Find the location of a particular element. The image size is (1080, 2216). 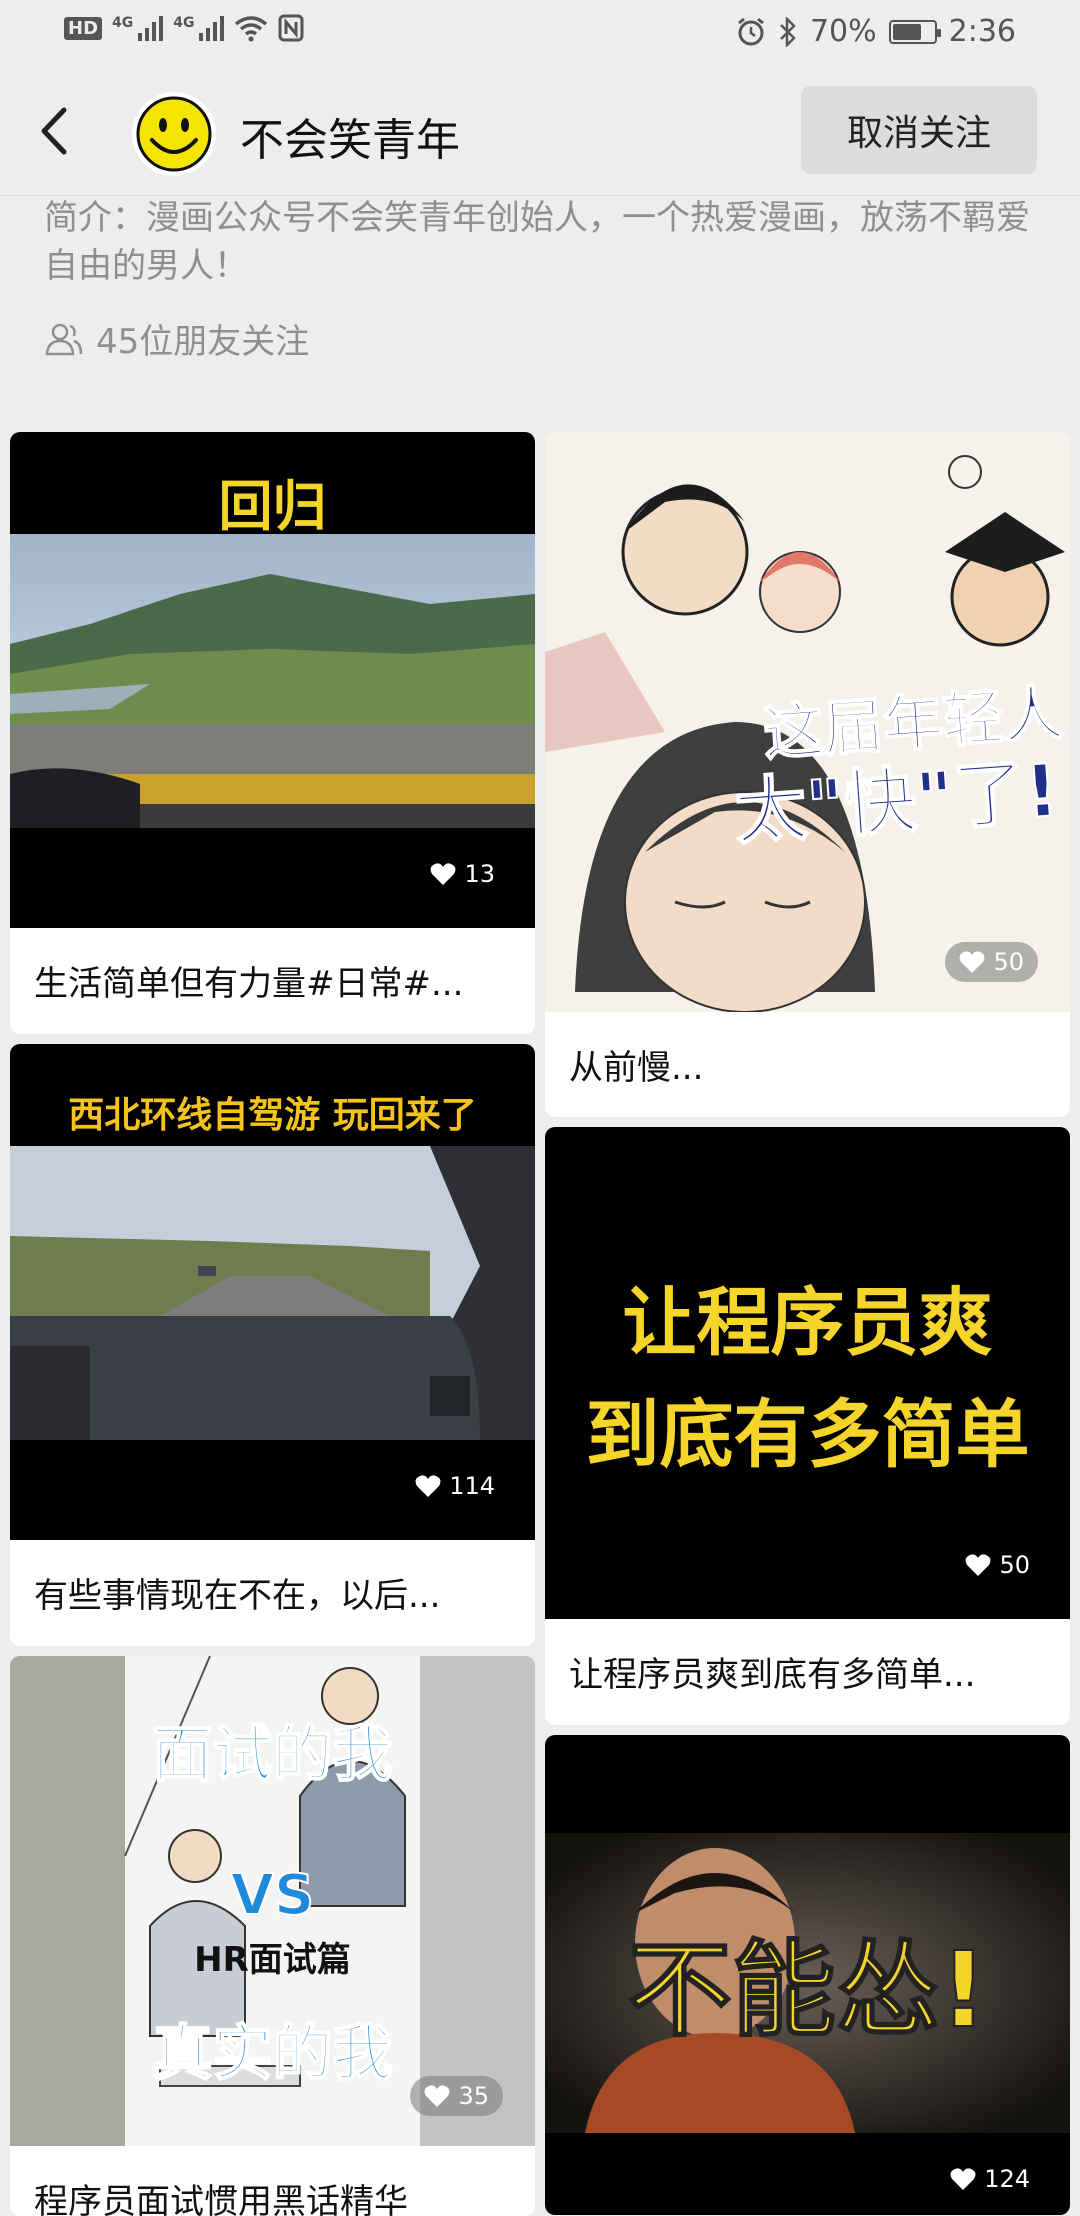

like-count: 13 is located at coordinates (462, 874).